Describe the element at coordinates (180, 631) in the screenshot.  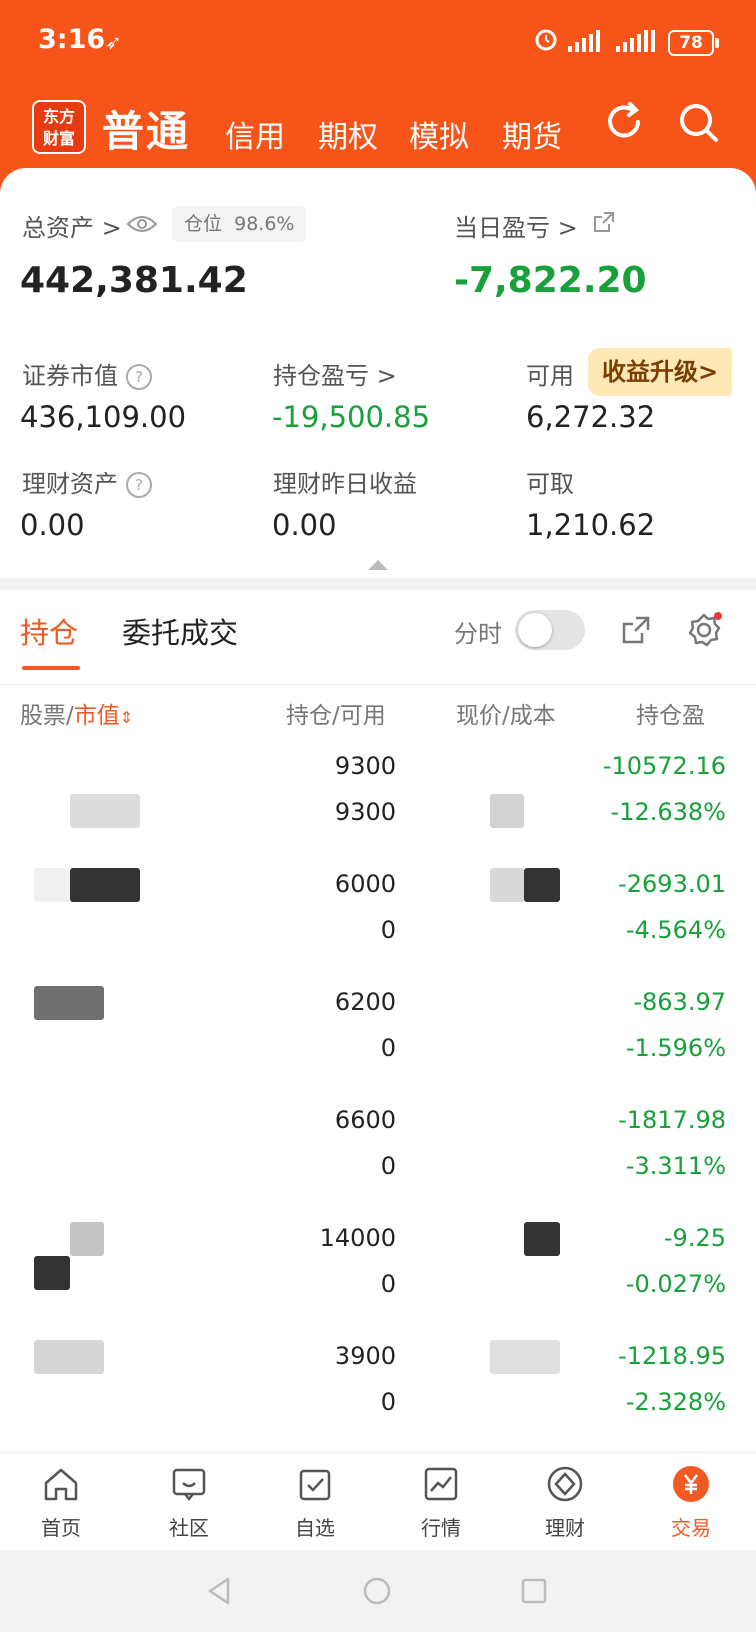
I see `tab-orders-trades: 委托成交` at that location.